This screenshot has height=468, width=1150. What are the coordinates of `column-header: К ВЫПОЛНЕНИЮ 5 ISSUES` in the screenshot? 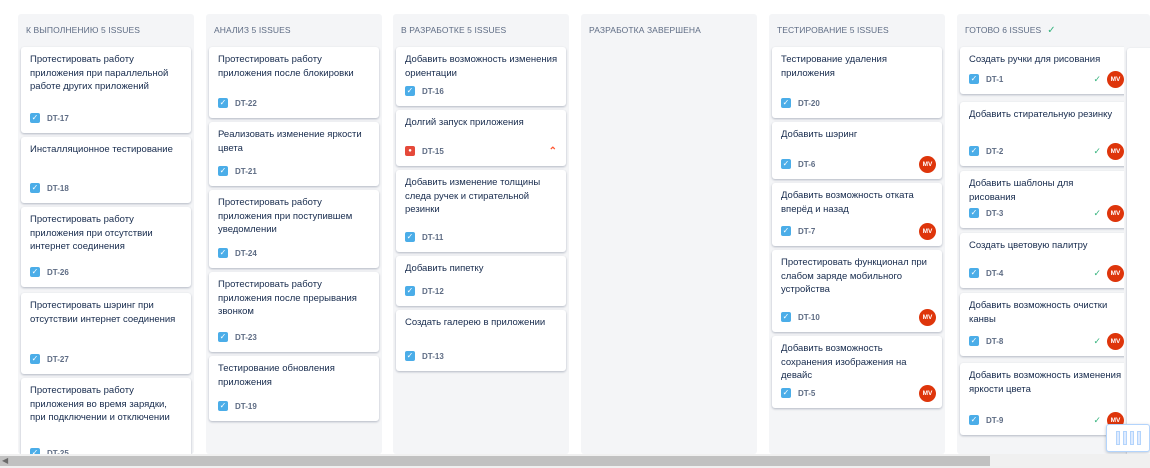 It's located at (106, 30).